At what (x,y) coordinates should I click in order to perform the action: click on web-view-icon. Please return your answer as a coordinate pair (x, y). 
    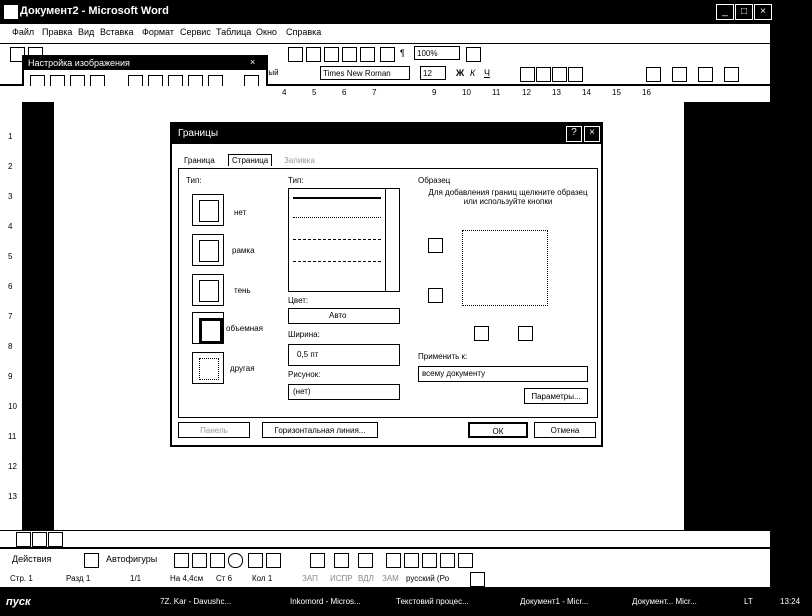
    Looking at the image, I should click on (39, 539).